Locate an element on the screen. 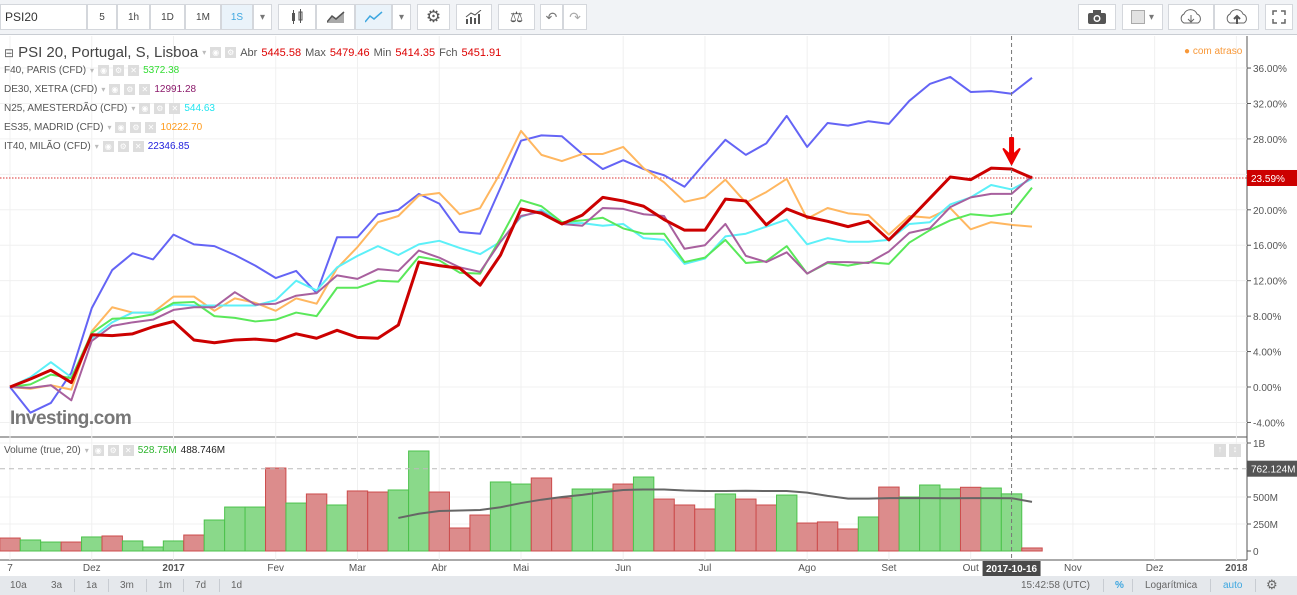  x-tick-label: Dez is located at coordinates (92, 568).